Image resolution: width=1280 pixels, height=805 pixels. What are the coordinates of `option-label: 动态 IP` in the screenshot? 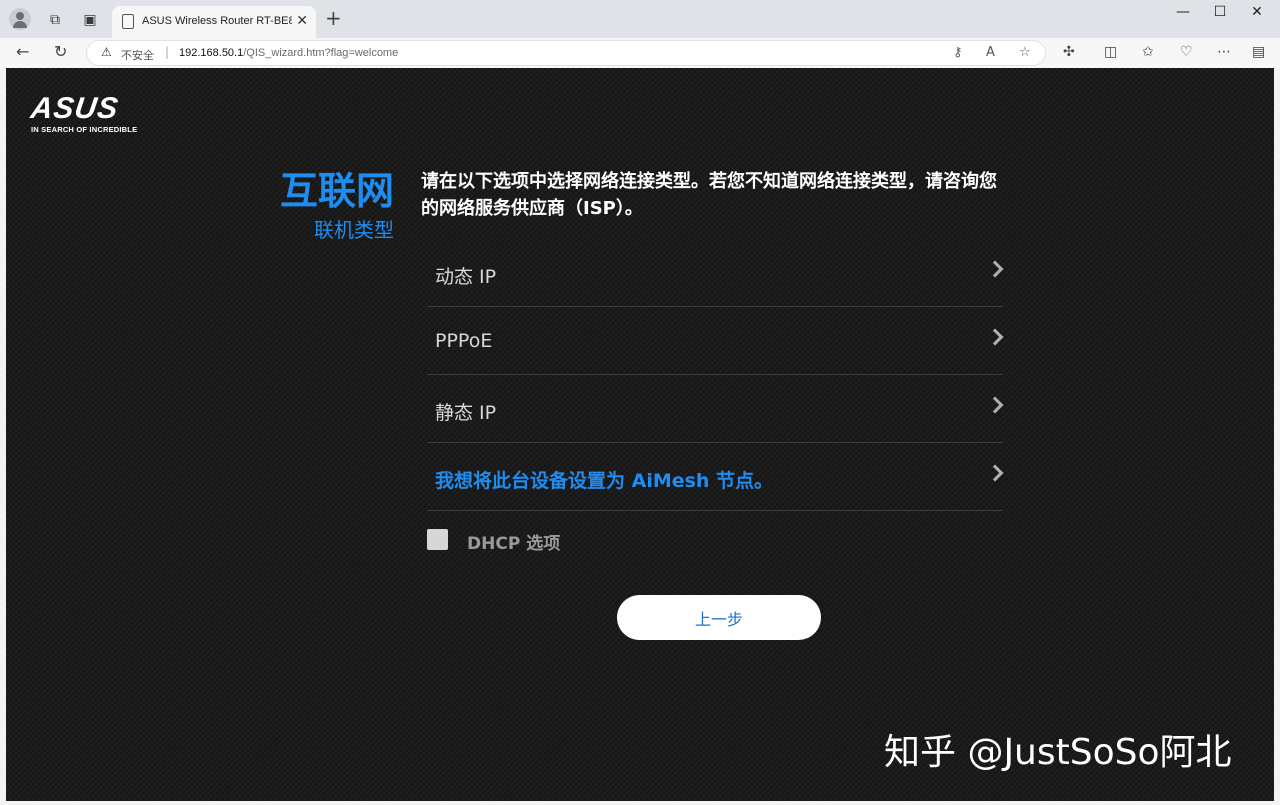 It's located at (466, 277).